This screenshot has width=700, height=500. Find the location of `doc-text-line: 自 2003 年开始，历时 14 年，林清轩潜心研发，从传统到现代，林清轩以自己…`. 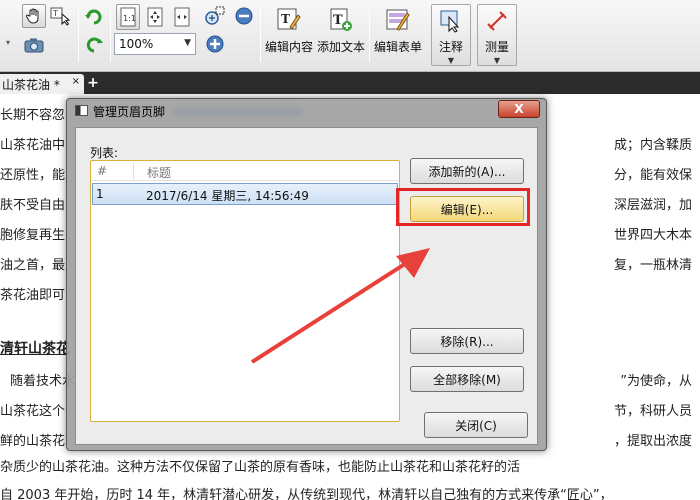

doc-text-line: 自 2003 年开始，历时 14 年，林清轩潜心研发，从传统到现代，林清轩以自己… is located at coordinates (306, 494).